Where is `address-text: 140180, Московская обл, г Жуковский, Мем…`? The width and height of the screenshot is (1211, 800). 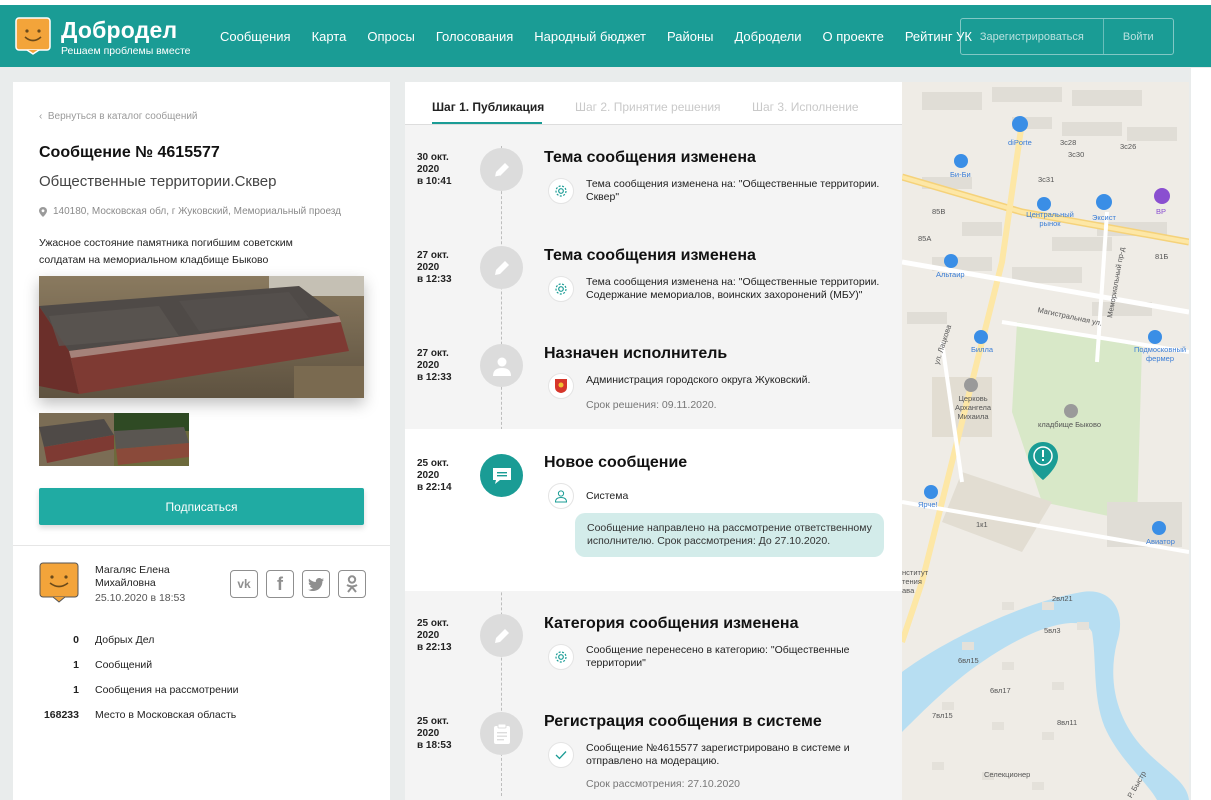 address-text: 140180, Московская обл, г Жуковский, Мем… is located at coordinates (197, 211).